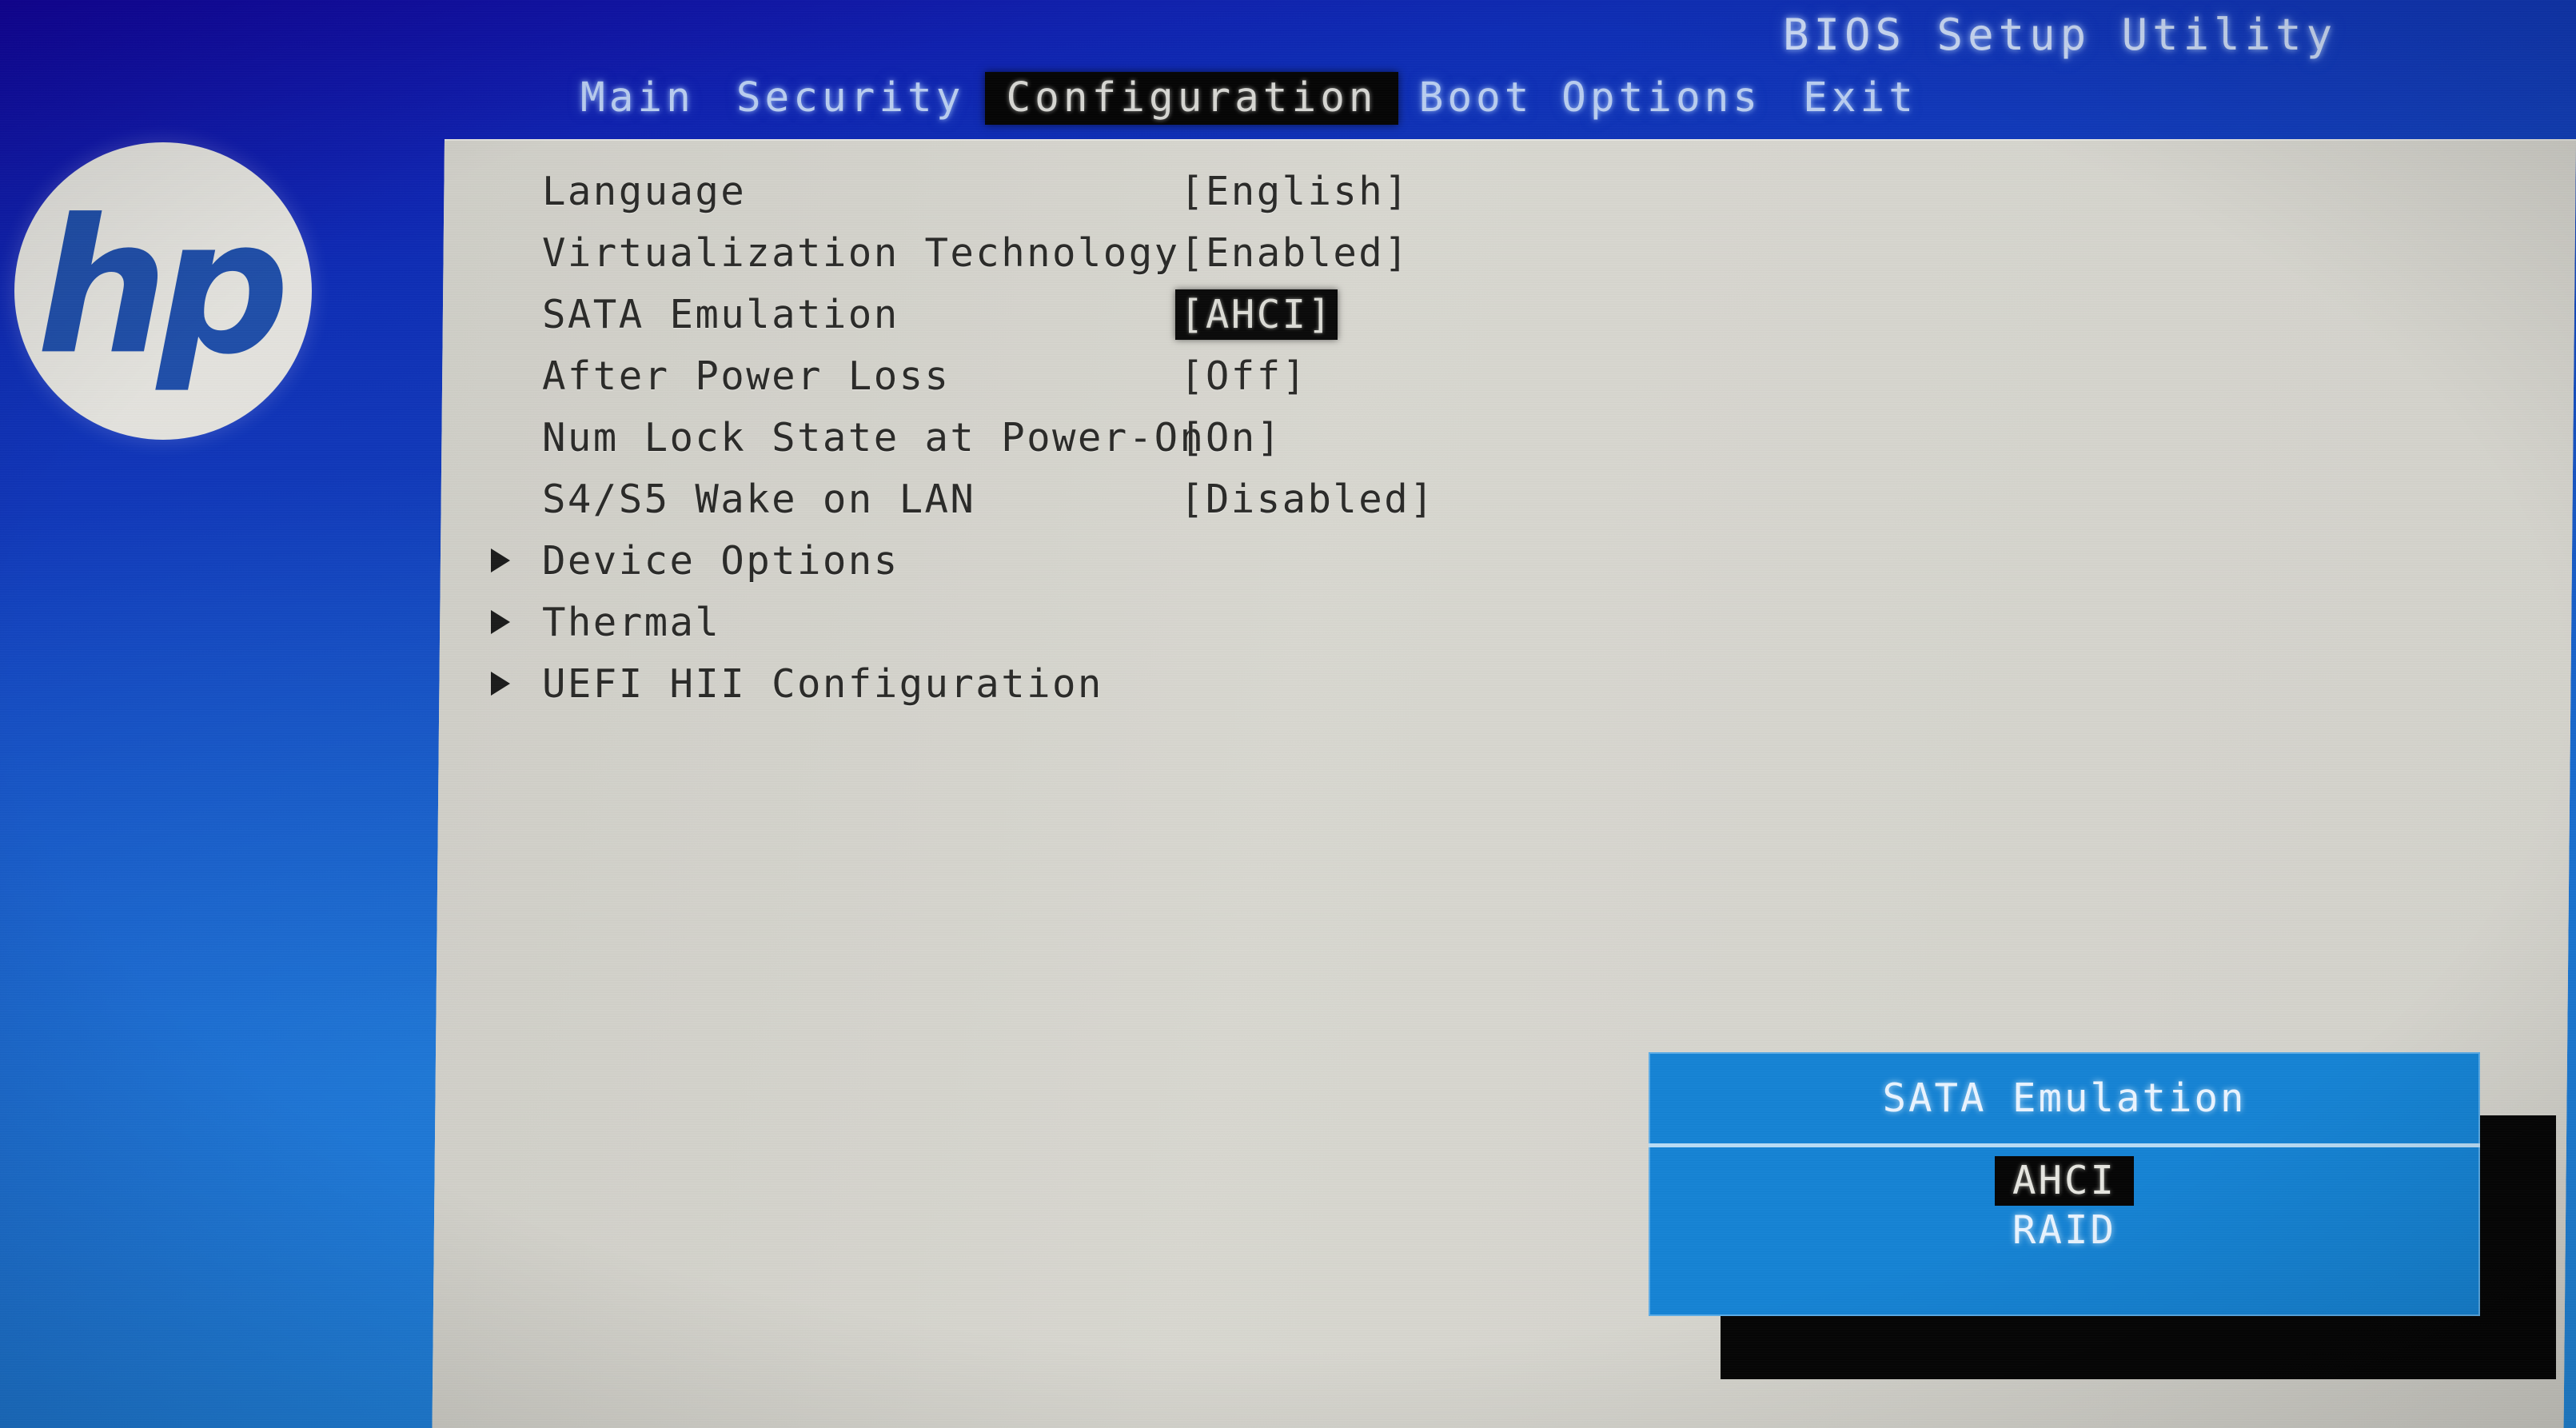 This screenshot has width=2576, height=1428. What do you see at coordinates (163, 287) in the screenshot?
I see `hp-logo-text: hp` at bounding box center [163, 287].